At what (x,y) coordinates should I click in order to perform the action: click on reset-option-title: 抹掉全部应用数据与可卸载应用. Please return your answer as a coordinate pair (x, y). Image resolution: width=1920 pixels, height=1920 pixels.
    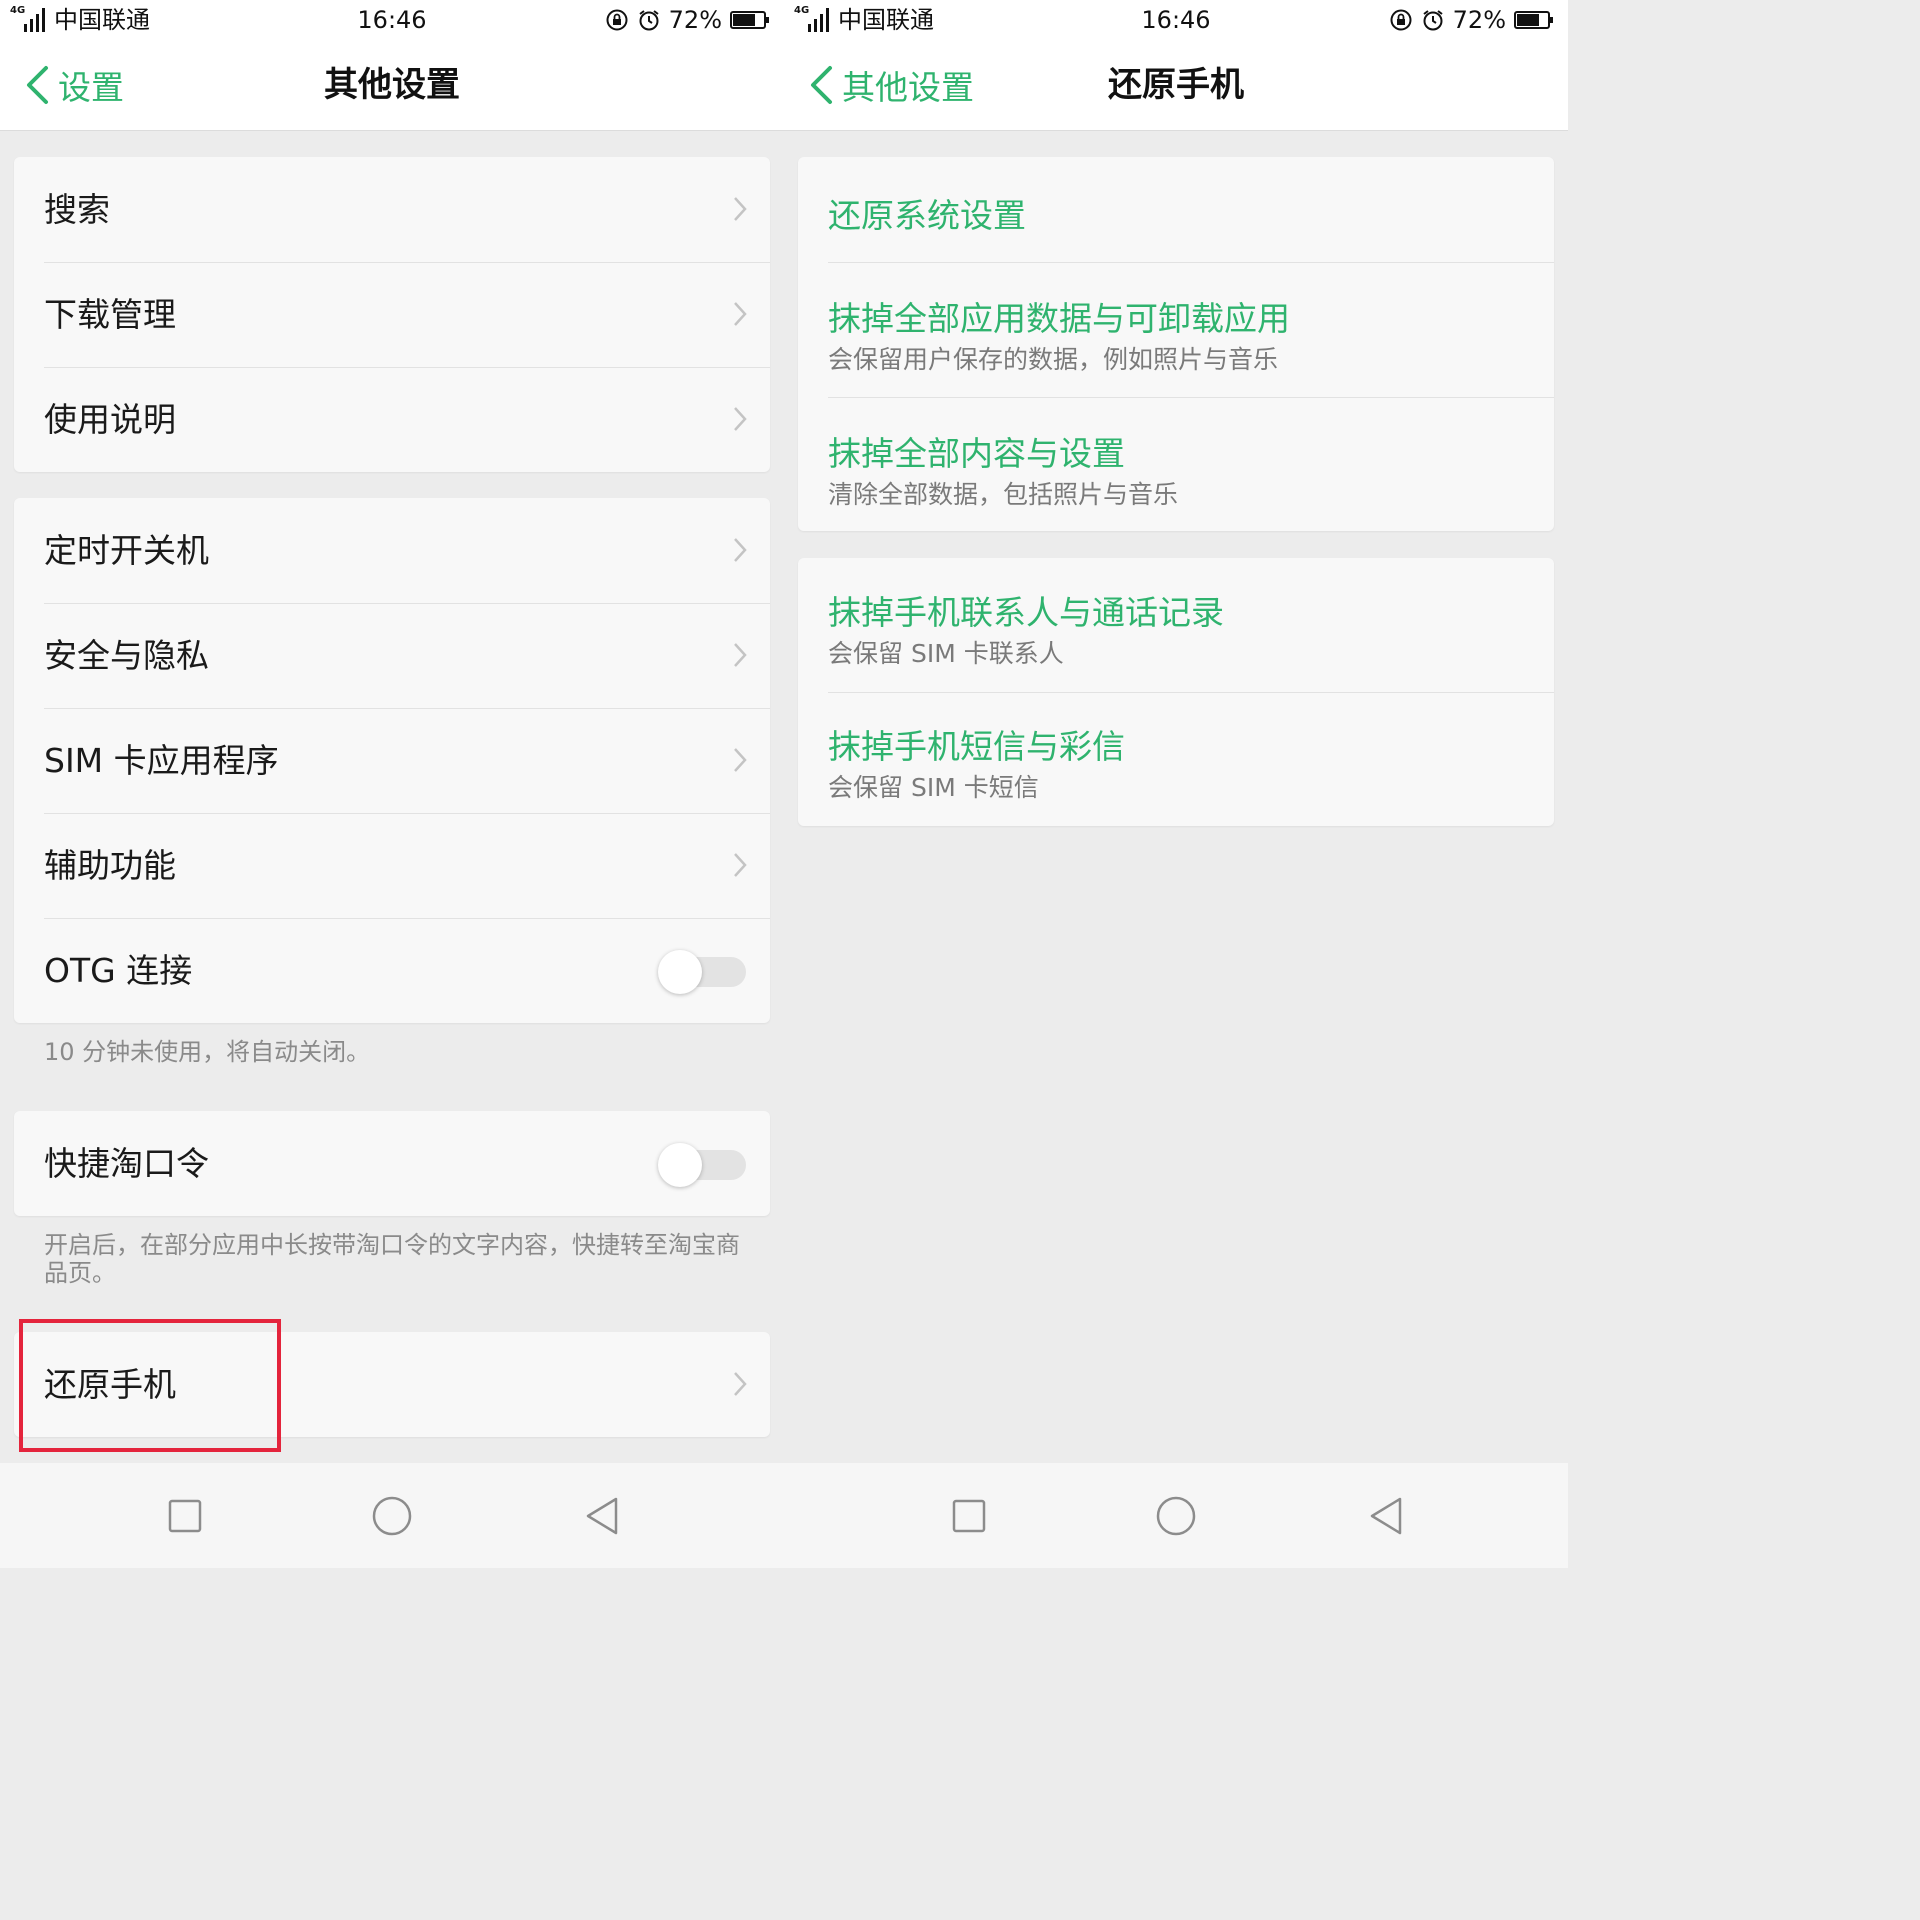
    Looking at the image, I should click on (1059, 318).